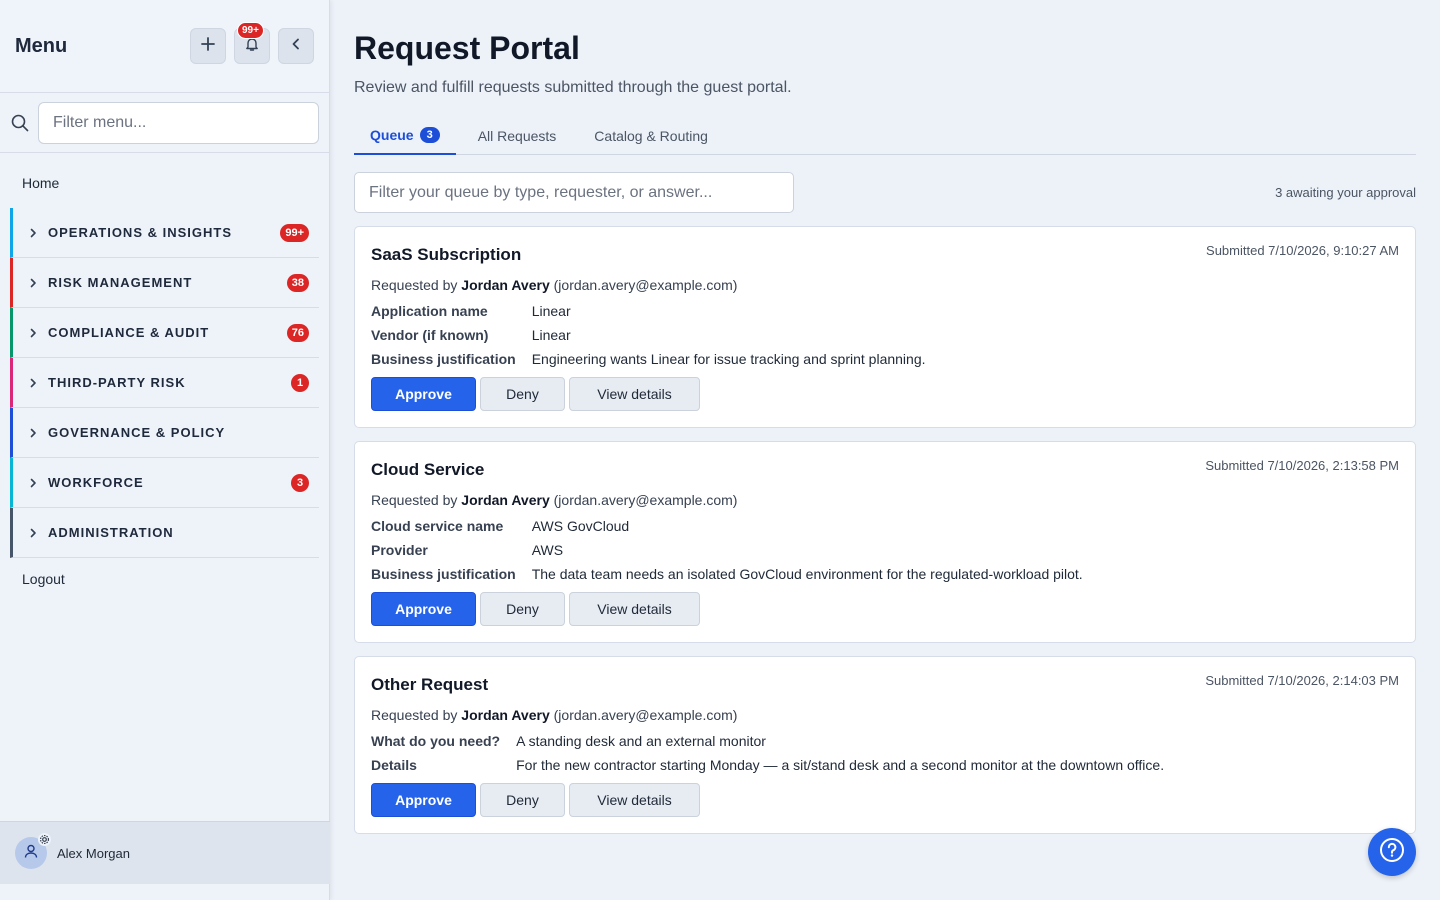 The image size is (1440, 900). I want to click on awaiting-count-text: 3 awaiting your approval, so click(1345, 192).